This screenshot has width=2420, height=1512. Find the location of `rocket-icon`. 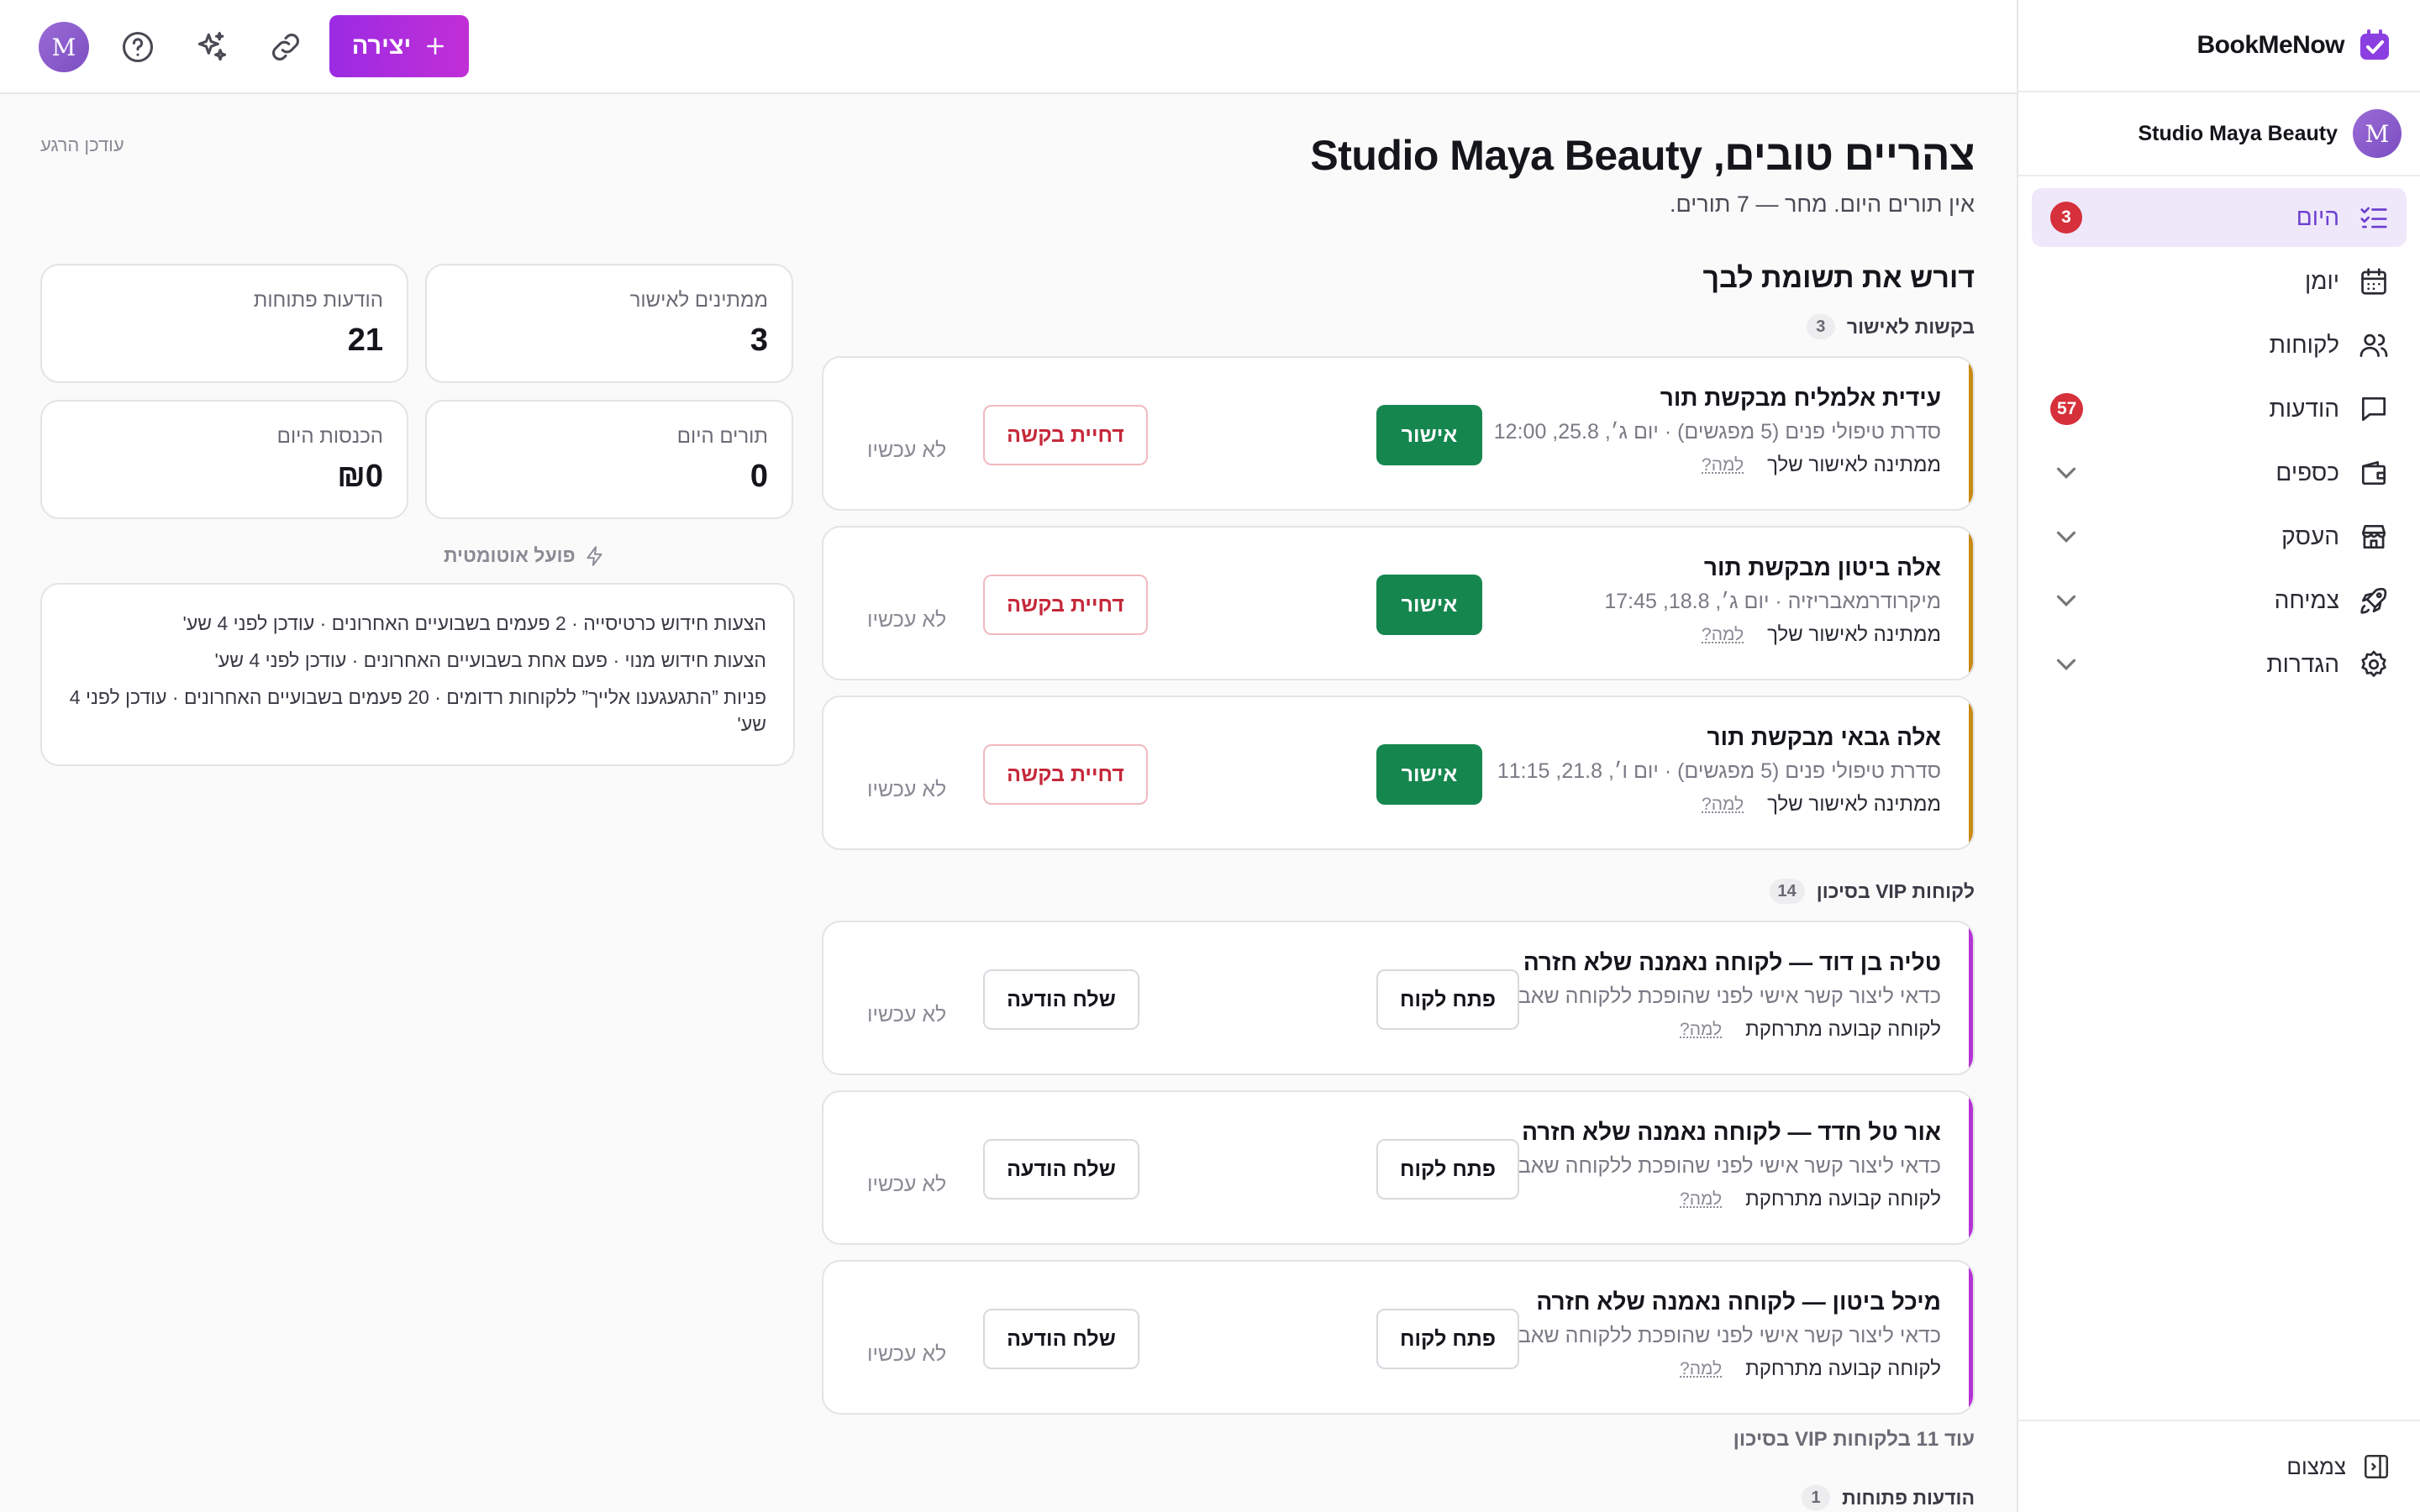

rocket-icon is located at coordinates (2373, 600).